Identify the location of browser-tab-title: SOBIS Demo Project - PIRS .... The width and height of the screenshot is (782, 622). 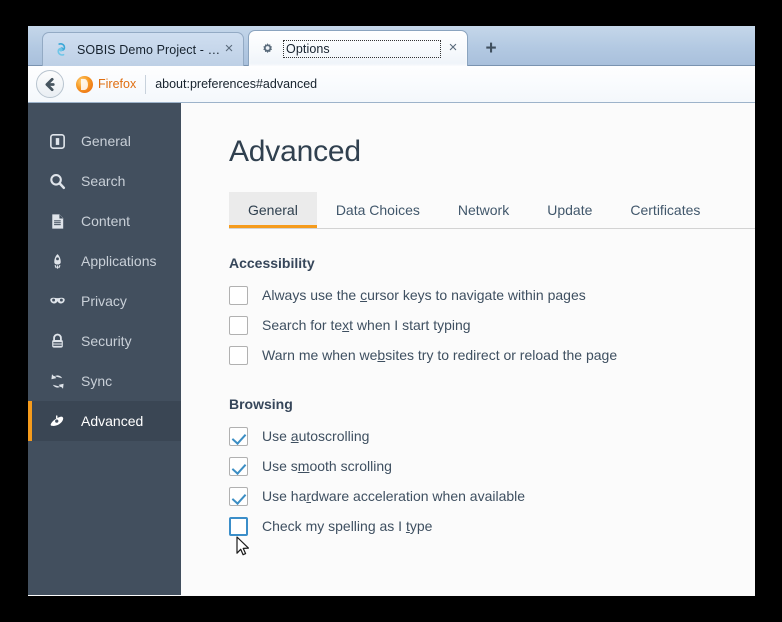
(149, 49).